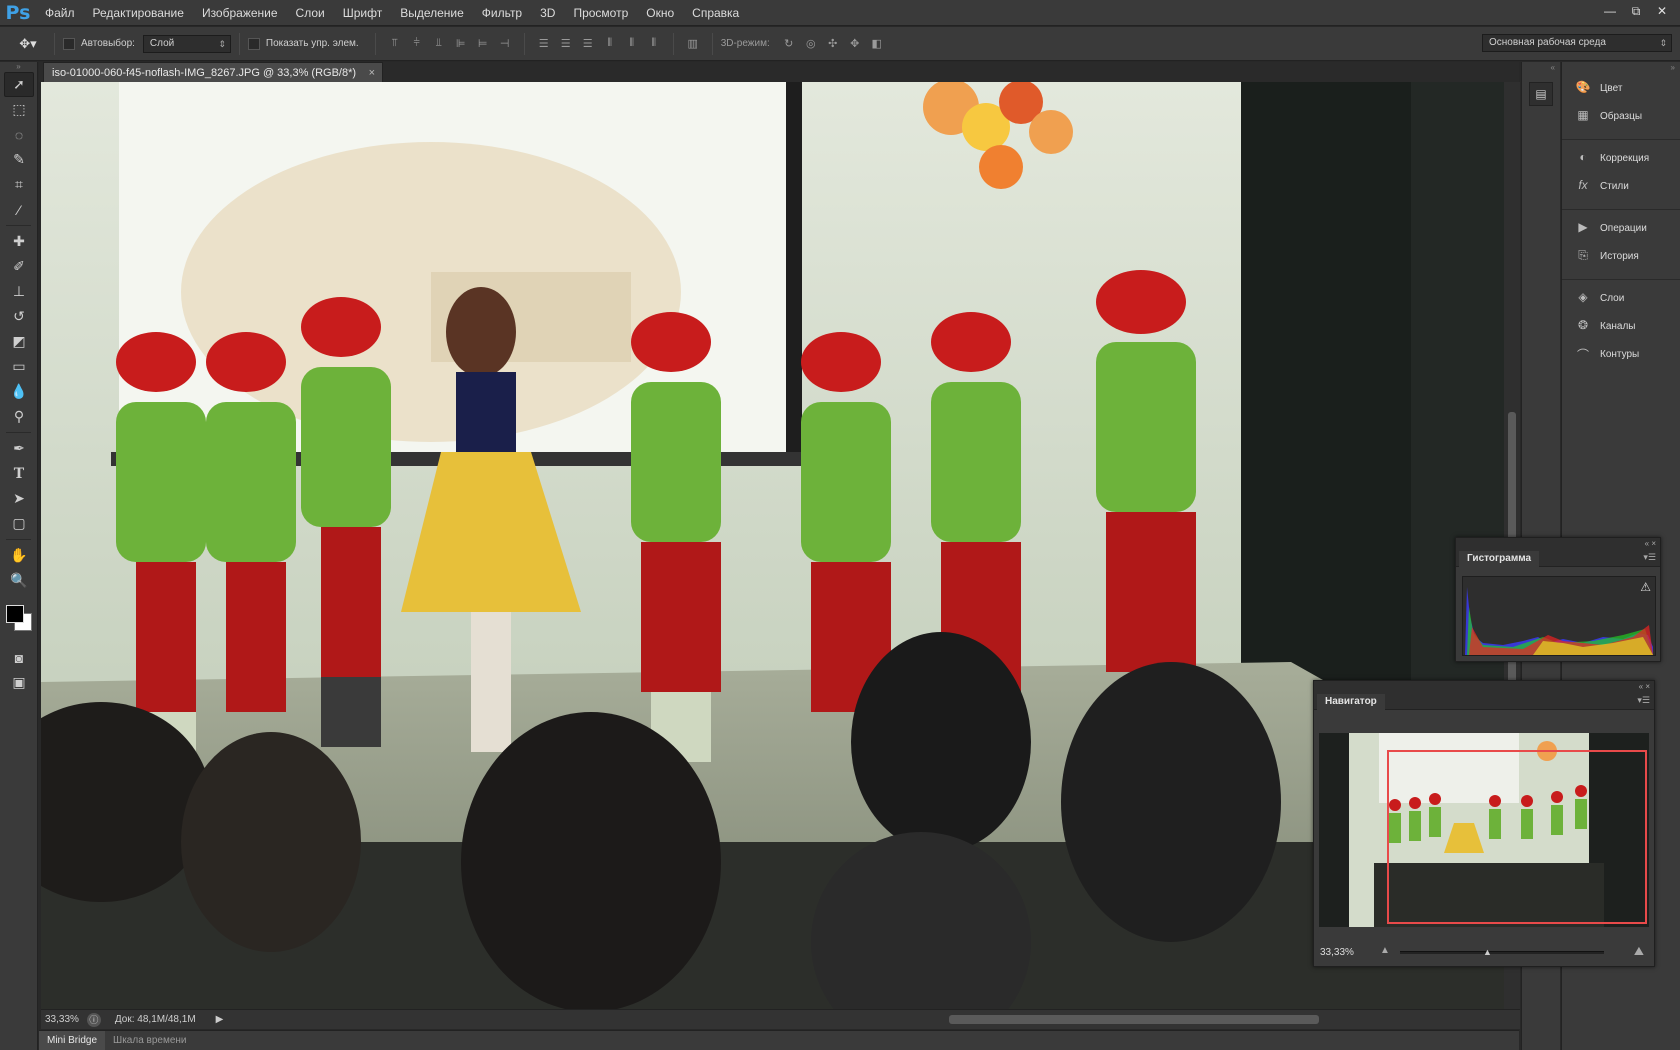 Image resolution: width=1680 pixels, height=1050 pixels. What do you see at coordinates (19, 134) in the screenshot?
I see `lasso-tool-icon: ◌` at bounding box center [19, 134].